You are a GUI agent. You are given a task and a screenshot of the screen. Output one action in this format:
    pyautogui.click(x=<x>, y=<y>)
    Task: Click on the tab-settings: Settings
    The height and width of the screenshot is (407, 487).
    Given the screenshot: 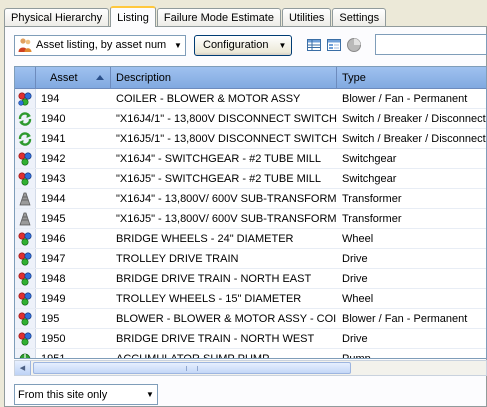 What is the action you would take?
    pyautogui.click(x=359, y=17)
    